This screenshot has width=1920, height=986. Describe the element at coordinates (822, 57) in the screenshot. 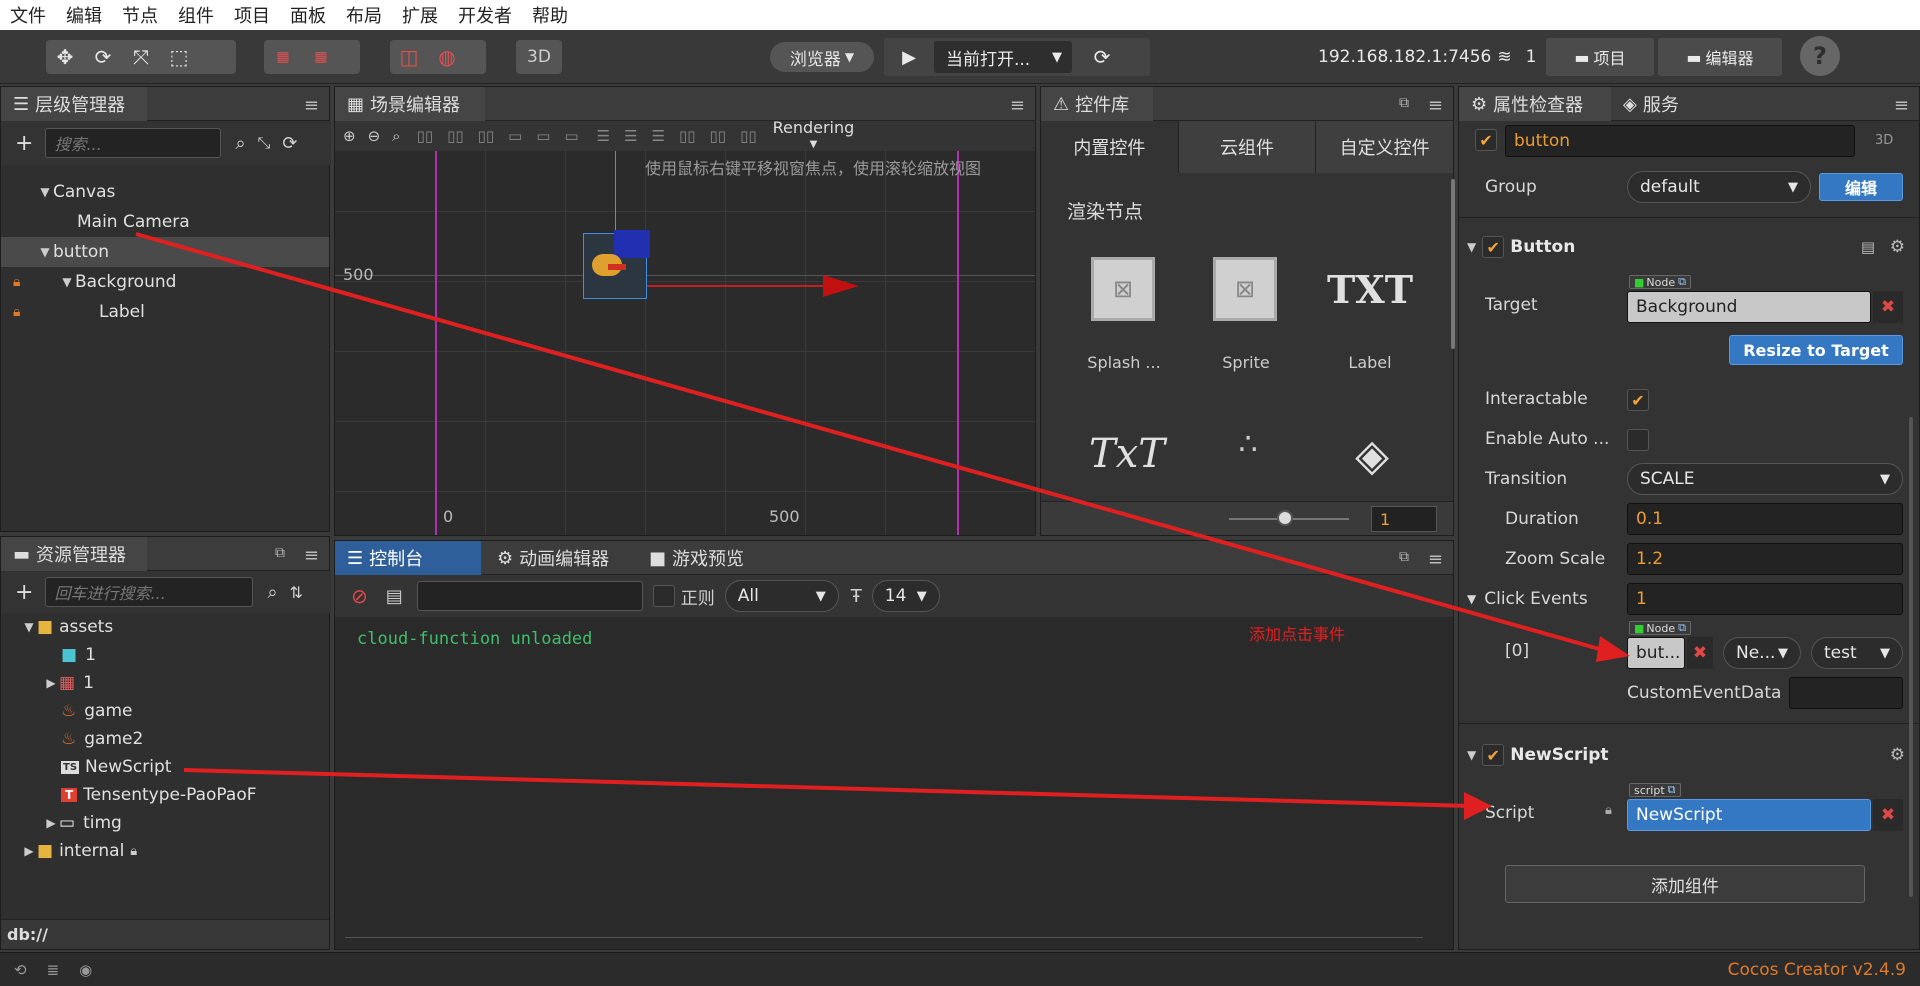

I see `browser-dropdown: 浏览器 ▼` at that location.